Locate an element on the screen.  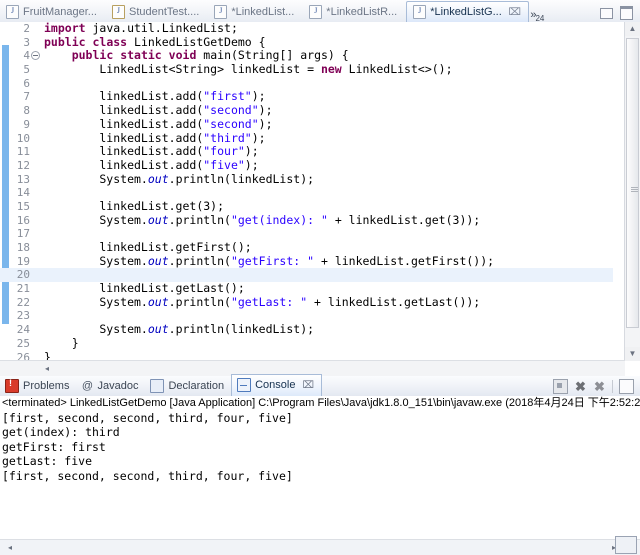
declaration-icon is located at coordinates (157, 385).